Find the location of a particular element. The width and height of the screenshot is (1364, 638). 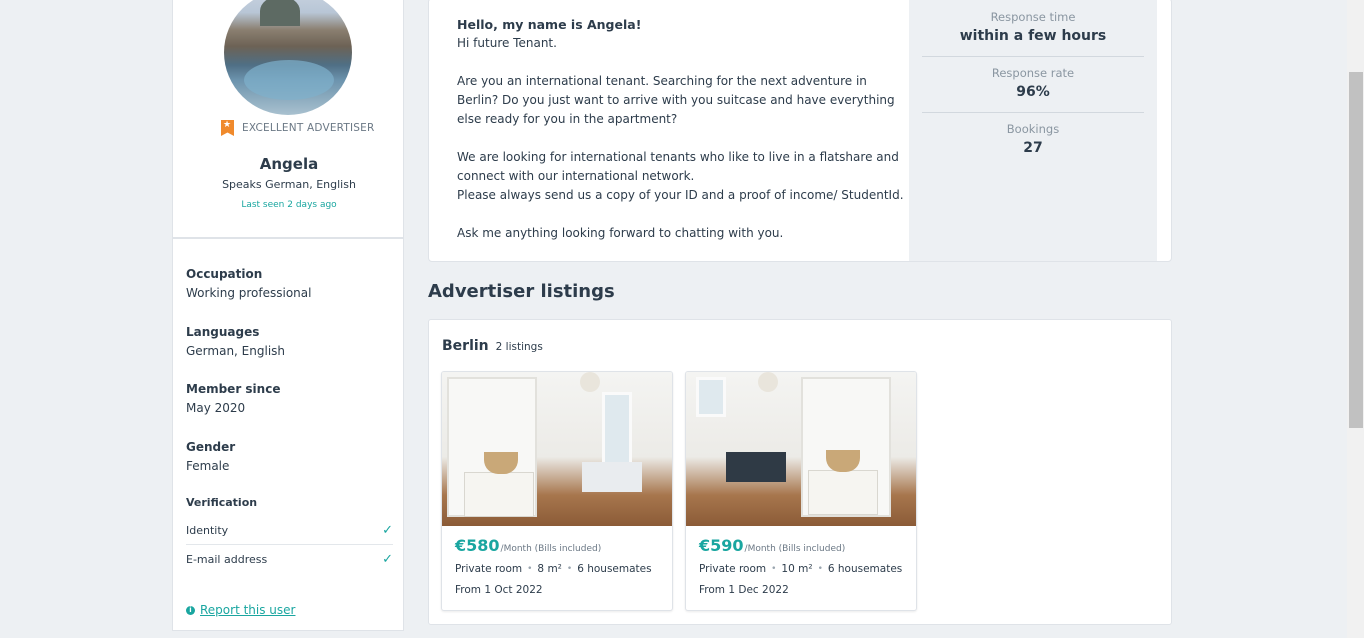

languages: Languages German, English is located at coordinates (235, 341).